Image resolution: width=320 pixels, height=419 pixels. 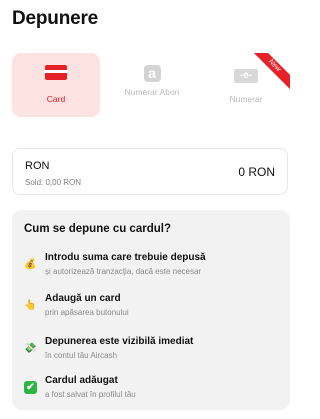 What do you see at coordinates (256, 172) in the screenshot?
I see `amount-value: 0 RON` at bounding box center [256, 172].